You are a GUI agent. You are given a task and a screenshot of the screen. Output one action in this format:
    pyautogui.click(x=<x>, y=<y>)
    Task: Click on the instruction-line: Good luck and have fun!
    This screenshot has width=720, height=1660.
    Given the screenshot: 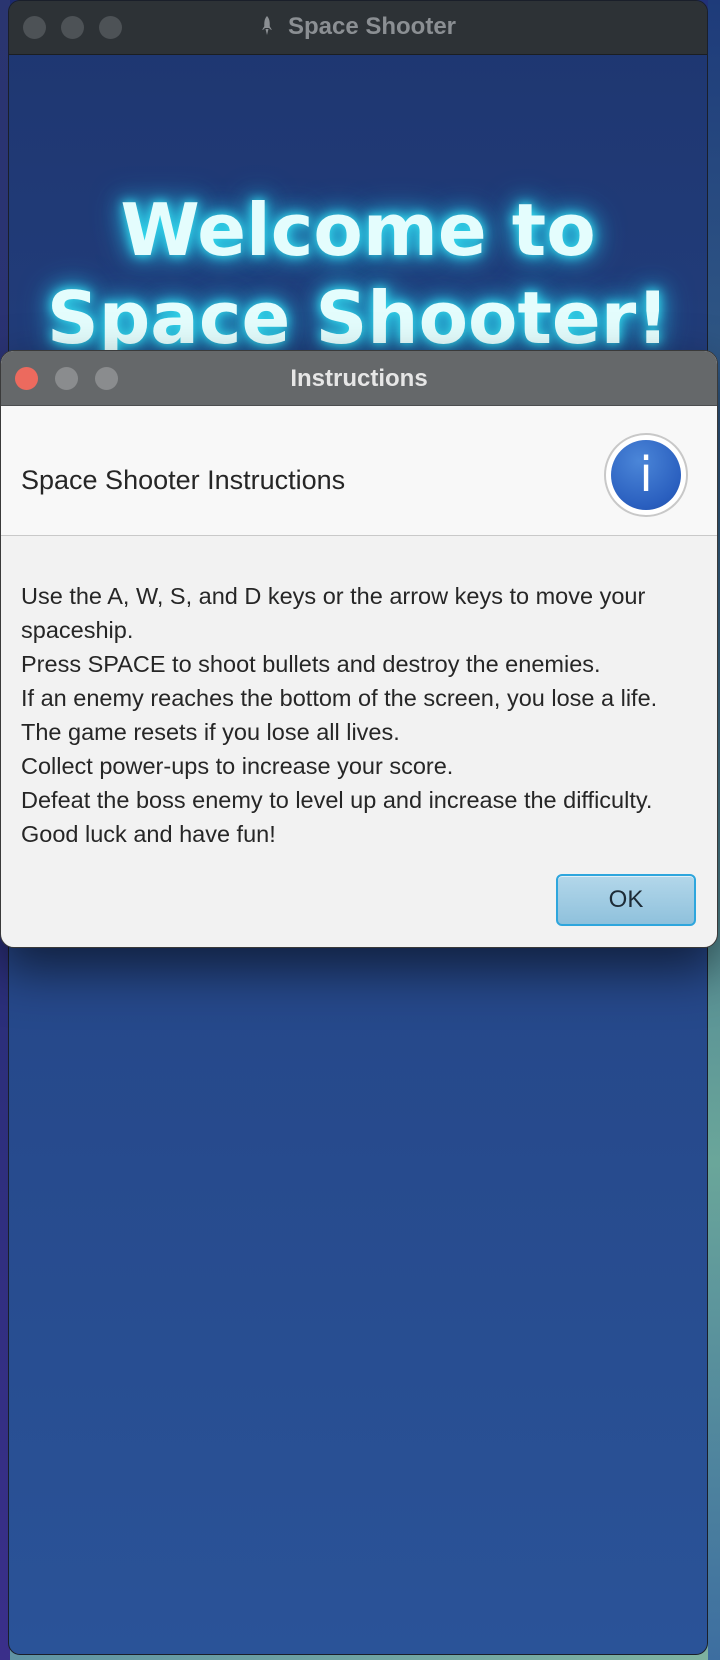 What is the action you would take?
    pyautogui.click(x=148, y=834)
    